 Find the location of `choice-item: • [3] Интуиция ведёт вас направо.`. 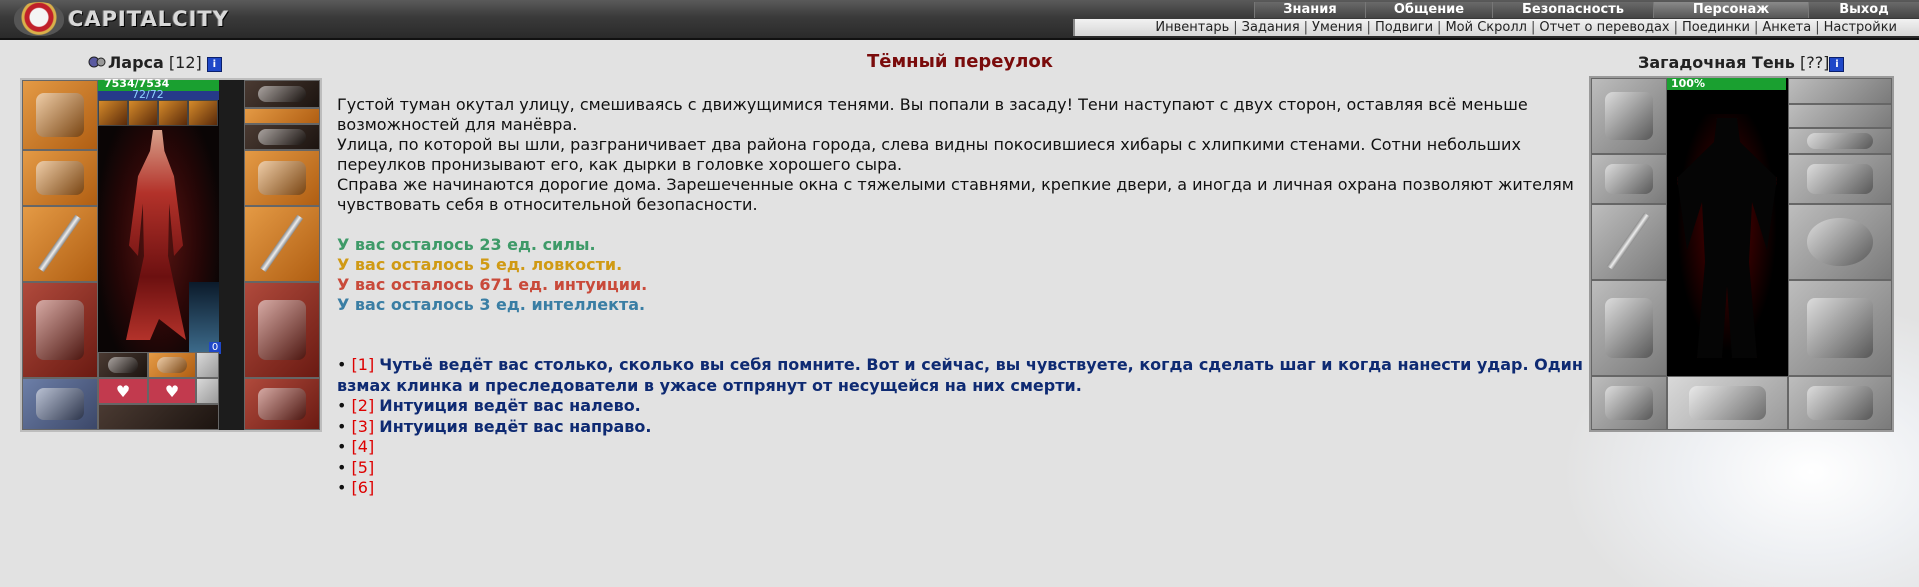

choice-item: • [3] Интуиция ведёт вас направо. is located at coordinates (967, 427).